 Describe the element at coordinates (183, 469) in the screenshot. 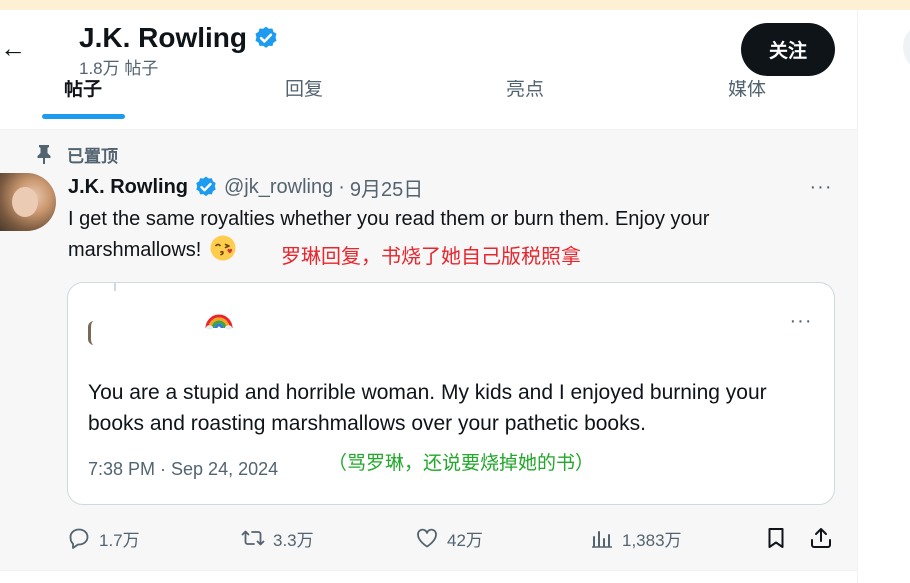

I see `quote-timestamp: 7:38 PM · Sep 24, 2024` at that location.